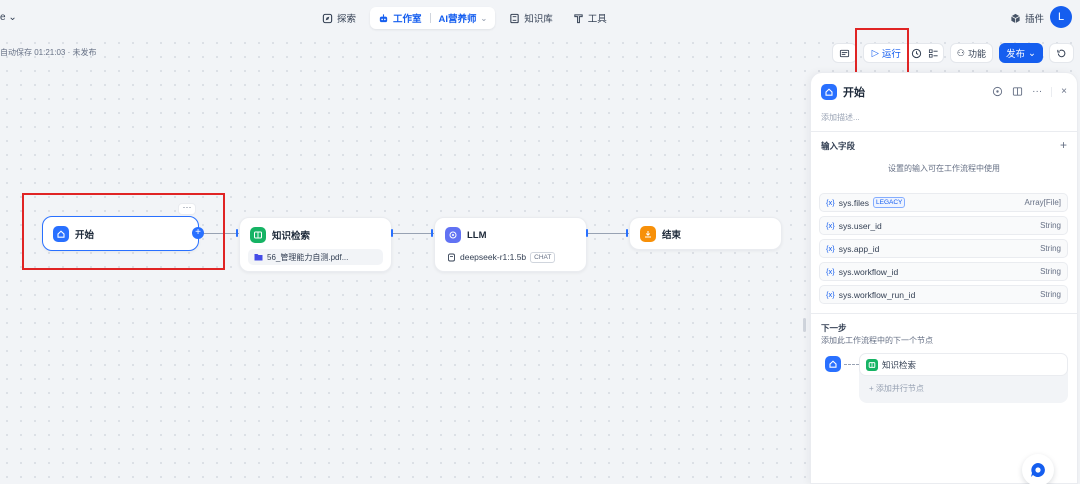  Describe the element at coordinates (1064, 91) in the screenshot. I see `close-icon: ×` at that location.